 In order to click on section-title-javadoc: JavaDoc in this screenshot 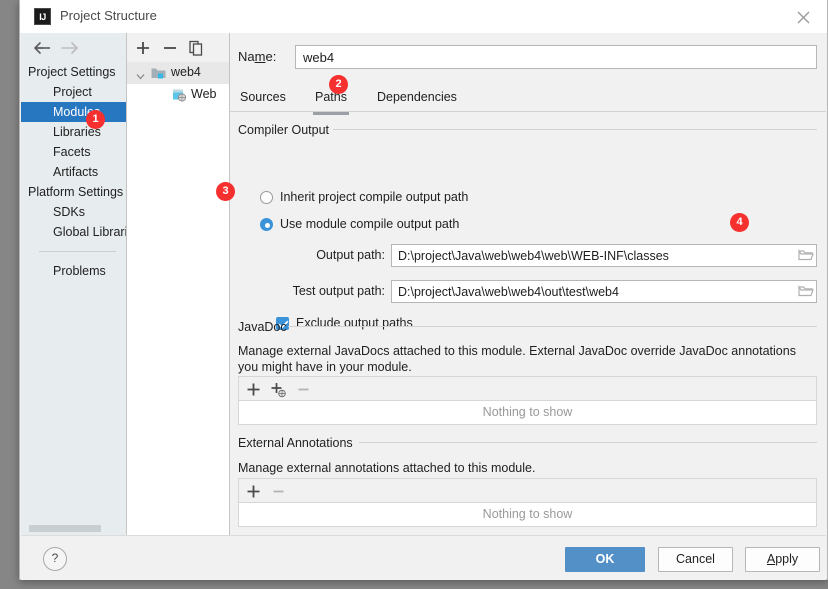, I will do `click(262, 327)`.